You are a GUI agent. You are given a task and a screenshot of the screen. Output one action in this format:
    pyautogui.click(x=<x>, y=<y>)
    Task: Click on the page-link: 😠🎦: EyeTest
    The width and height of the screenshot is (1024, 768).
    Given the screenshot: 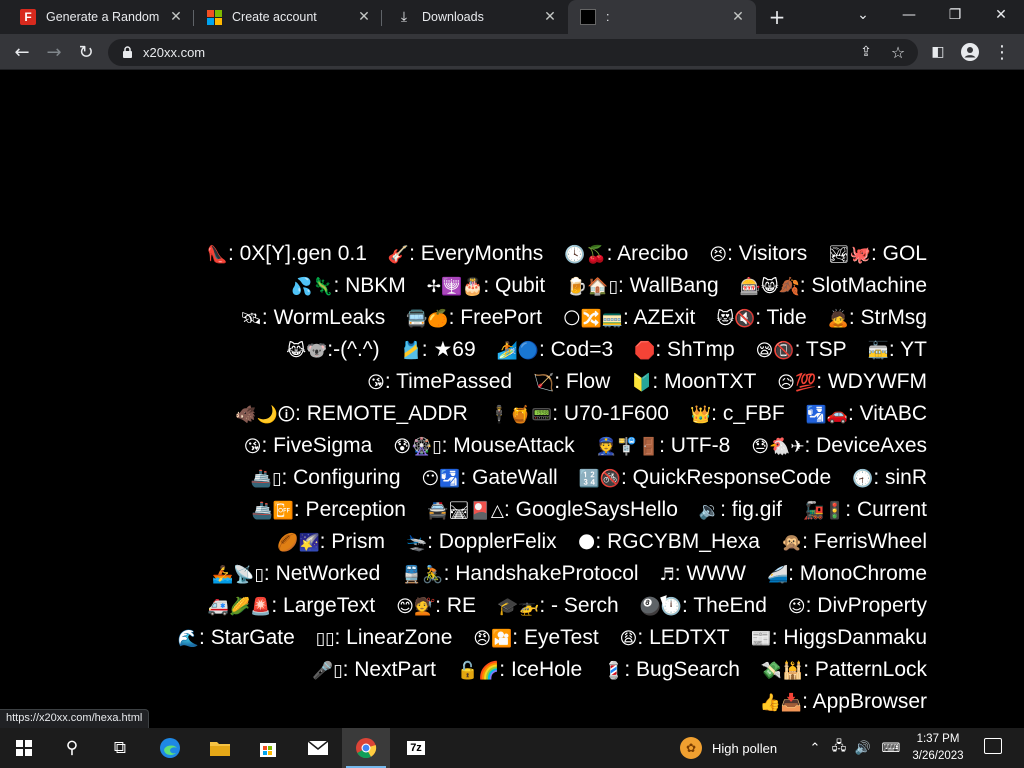 What is the action you would take?
    pyautogui.click(x=535, y=638)
    